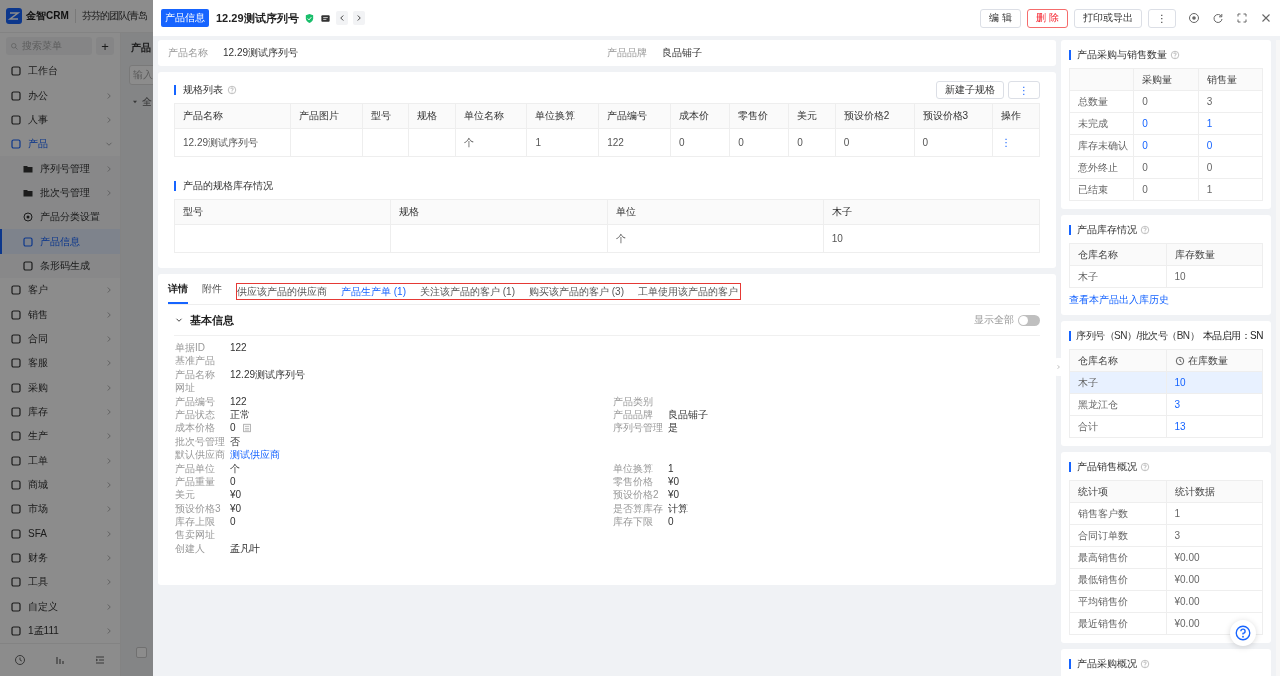 The image size is (1280, 676). I want to click on bar-chart-icon, so click(60, 660).